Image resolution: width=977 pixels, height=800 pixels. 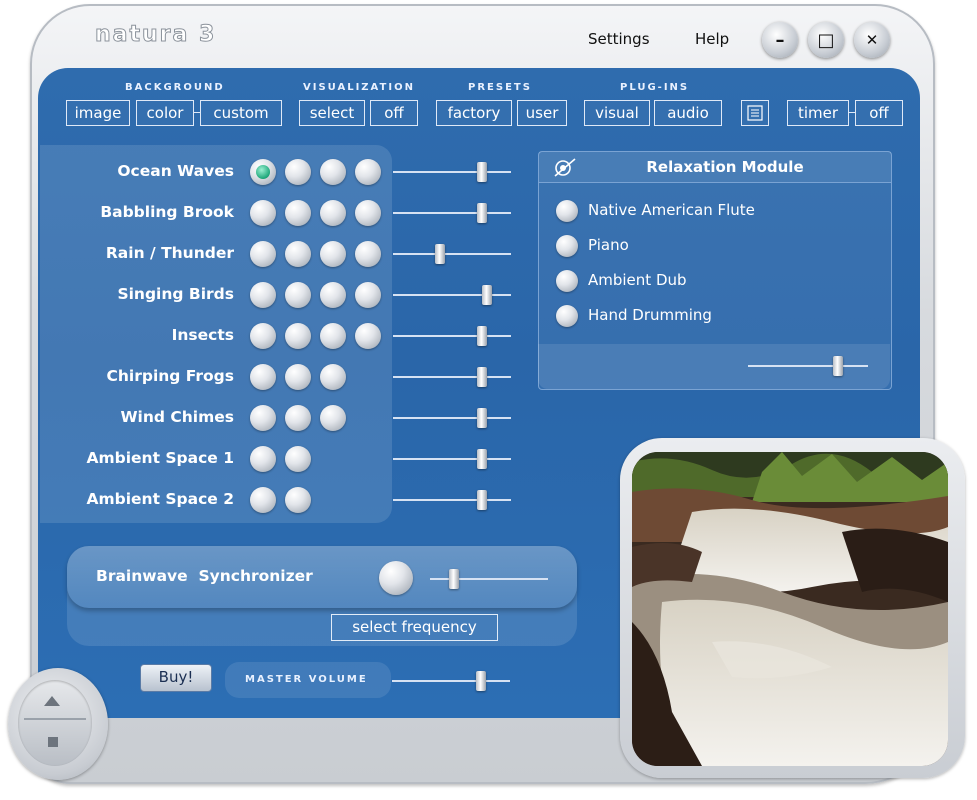 What do you see at coordinates (175, 294) in the screenshot?
I see `sound-name: Singing Birds` at bounding box center [175, 294].